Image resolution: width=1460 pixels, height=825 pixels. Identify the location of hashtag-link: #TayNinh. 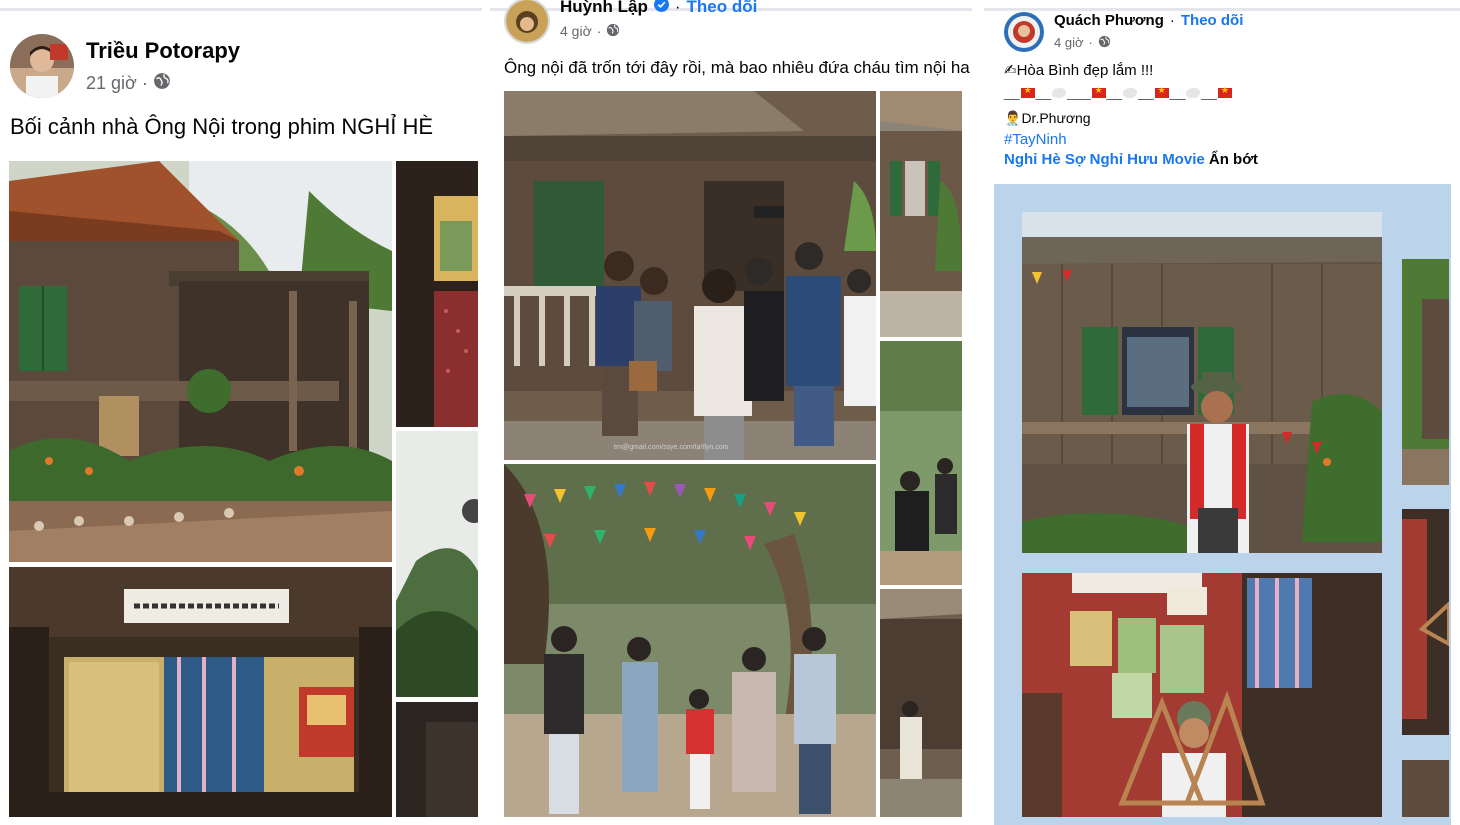
(1035, 139).